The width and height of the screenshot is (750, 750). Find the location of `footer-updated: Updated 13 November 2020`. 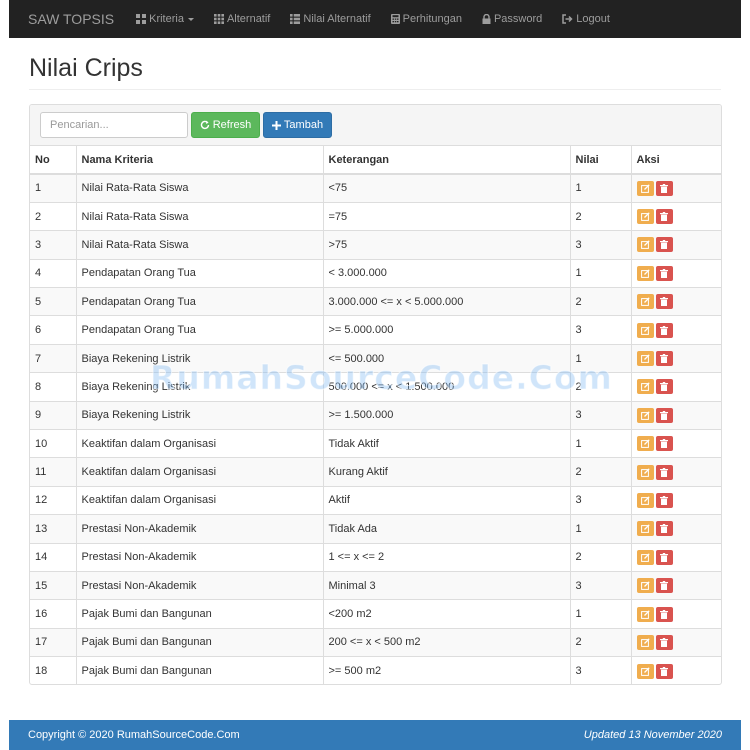

footer-updated: Updated 13 November 2020 is located at coordinates (652, 735).